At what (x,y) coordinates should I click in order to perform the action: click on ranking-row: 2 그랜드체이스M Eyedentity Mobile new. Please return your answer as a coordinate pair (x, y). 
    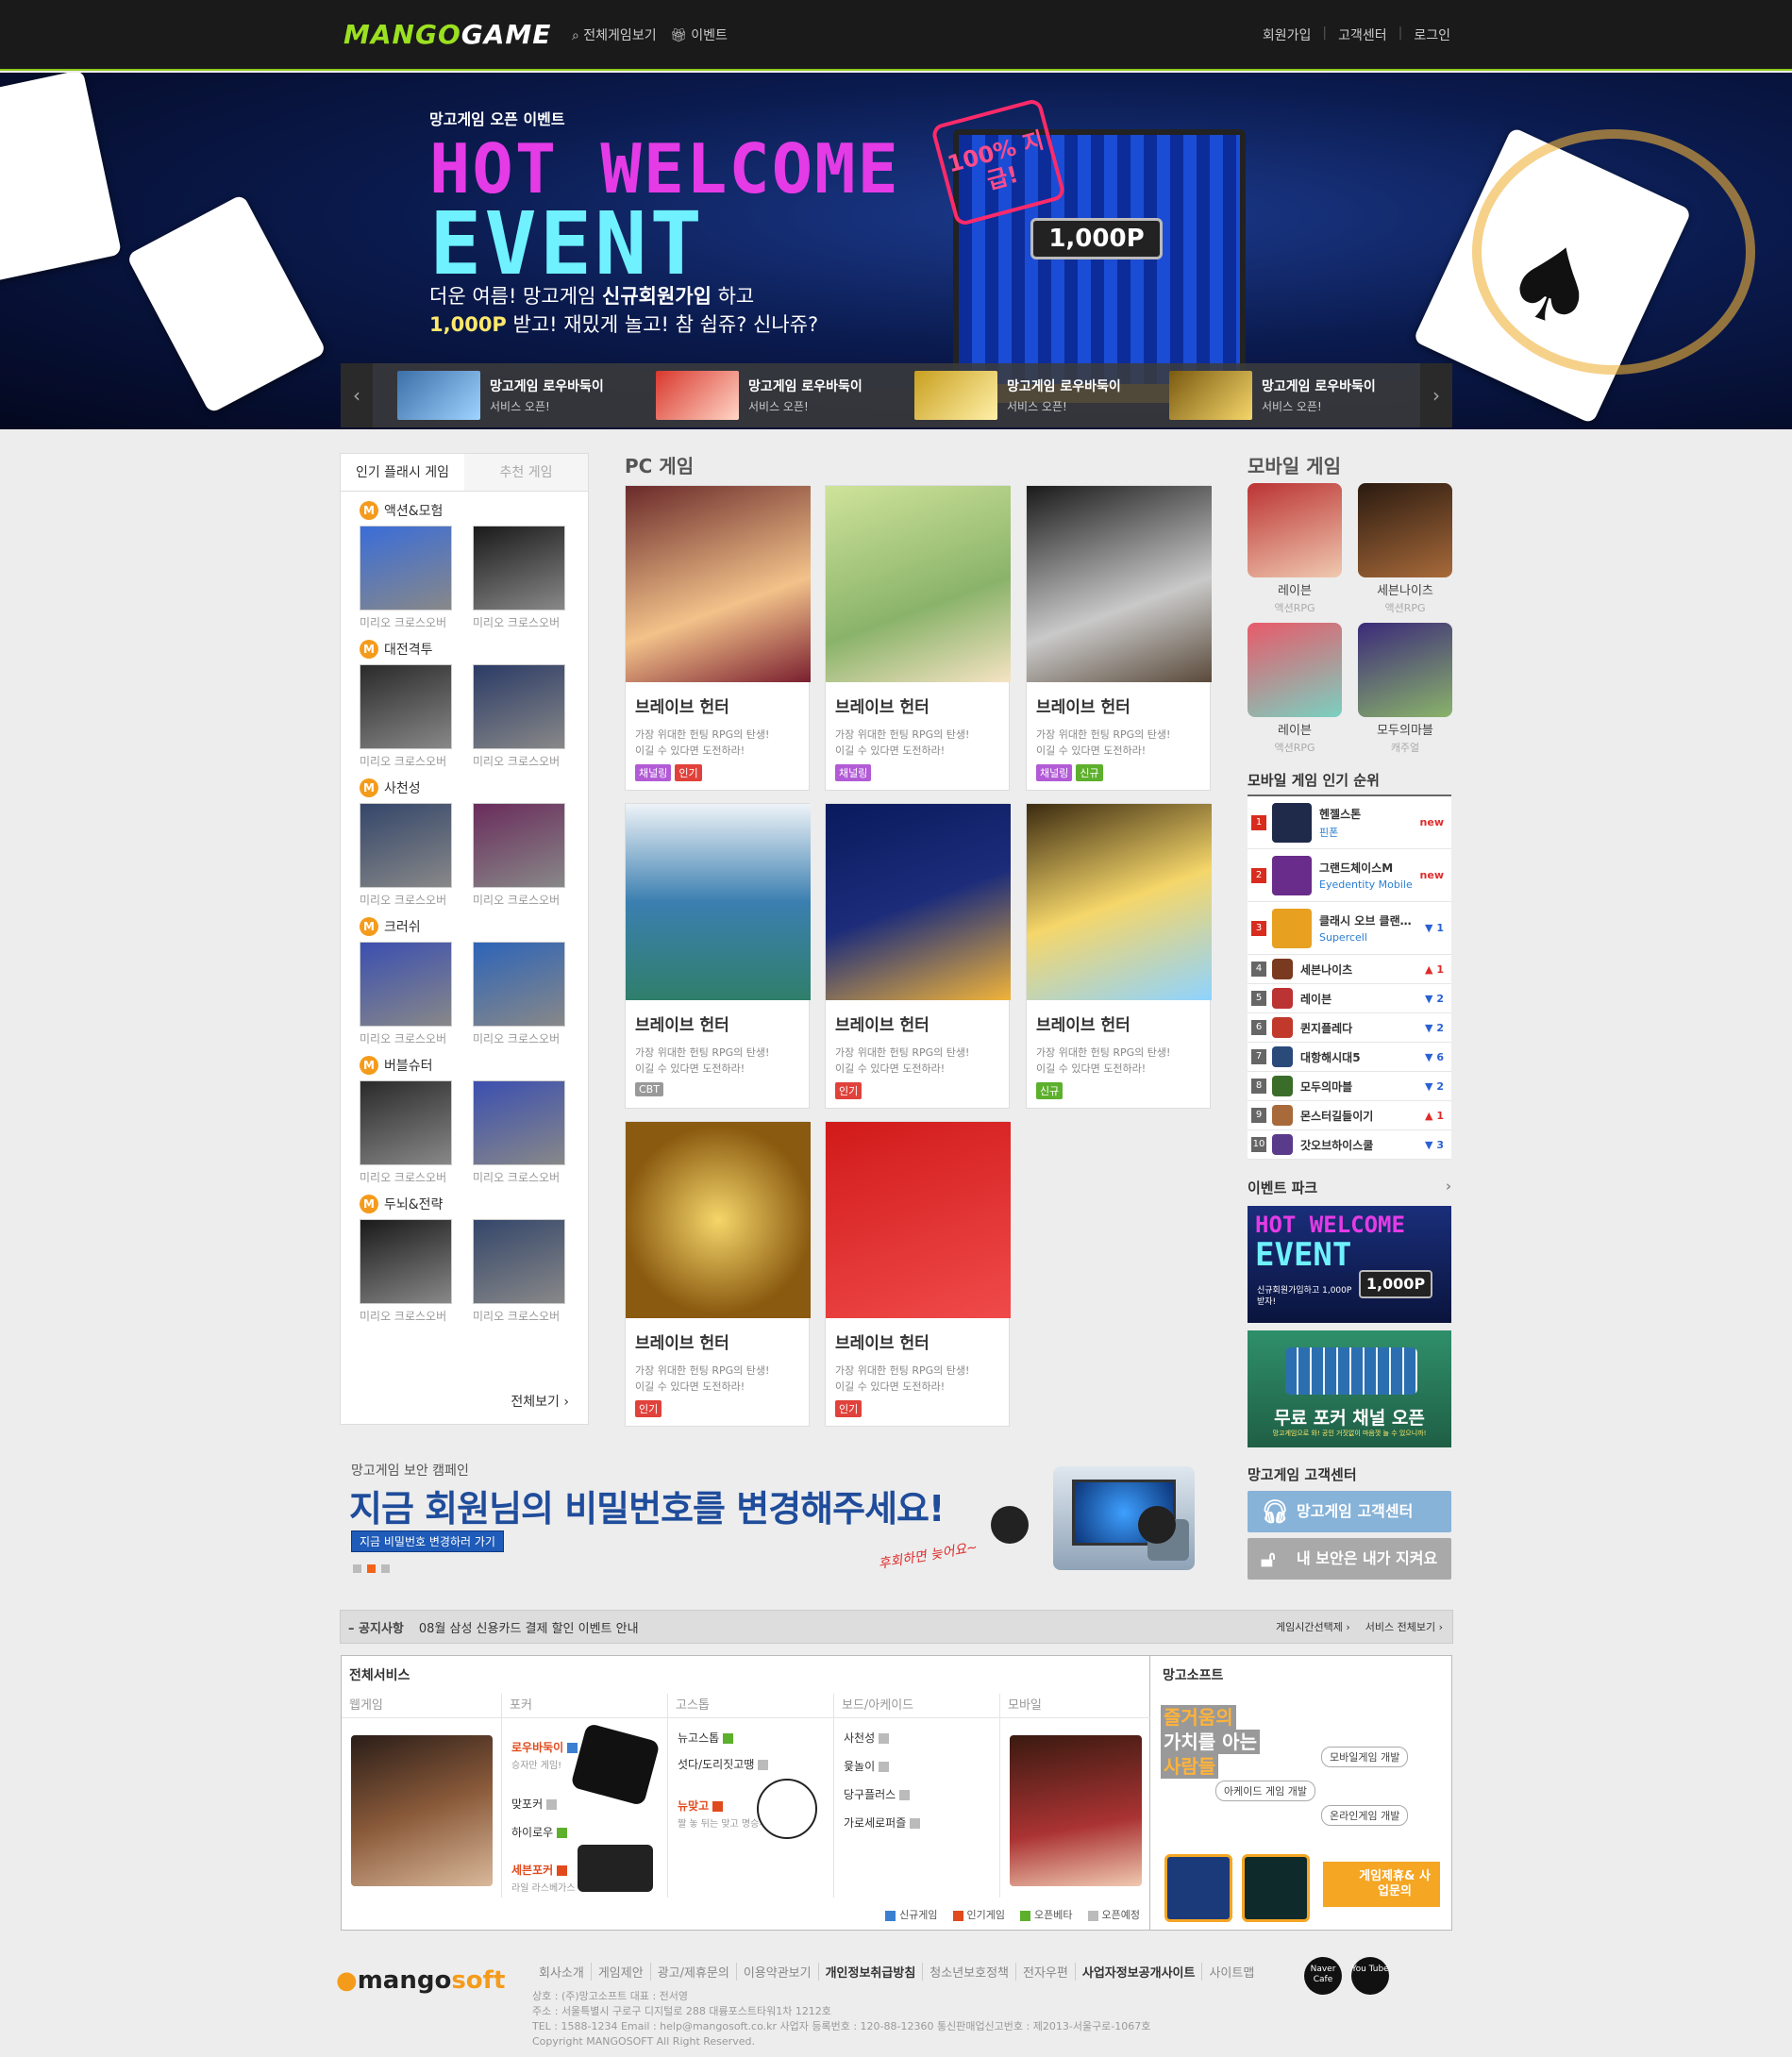
    Looking at the image, I should click on (1349, 875).